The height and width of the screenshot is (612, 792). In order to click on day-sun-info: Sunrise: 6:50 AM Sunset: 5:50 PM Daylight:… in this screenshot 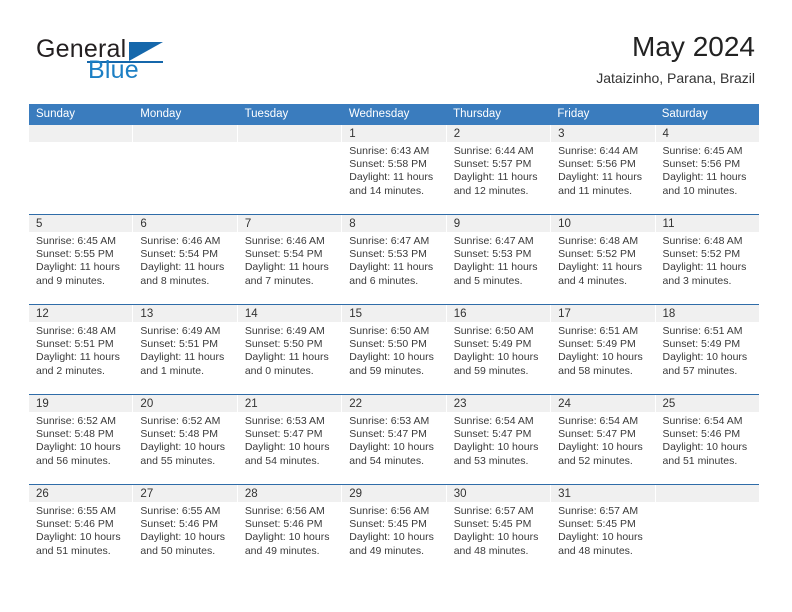, I will do `click(393, 350)`.